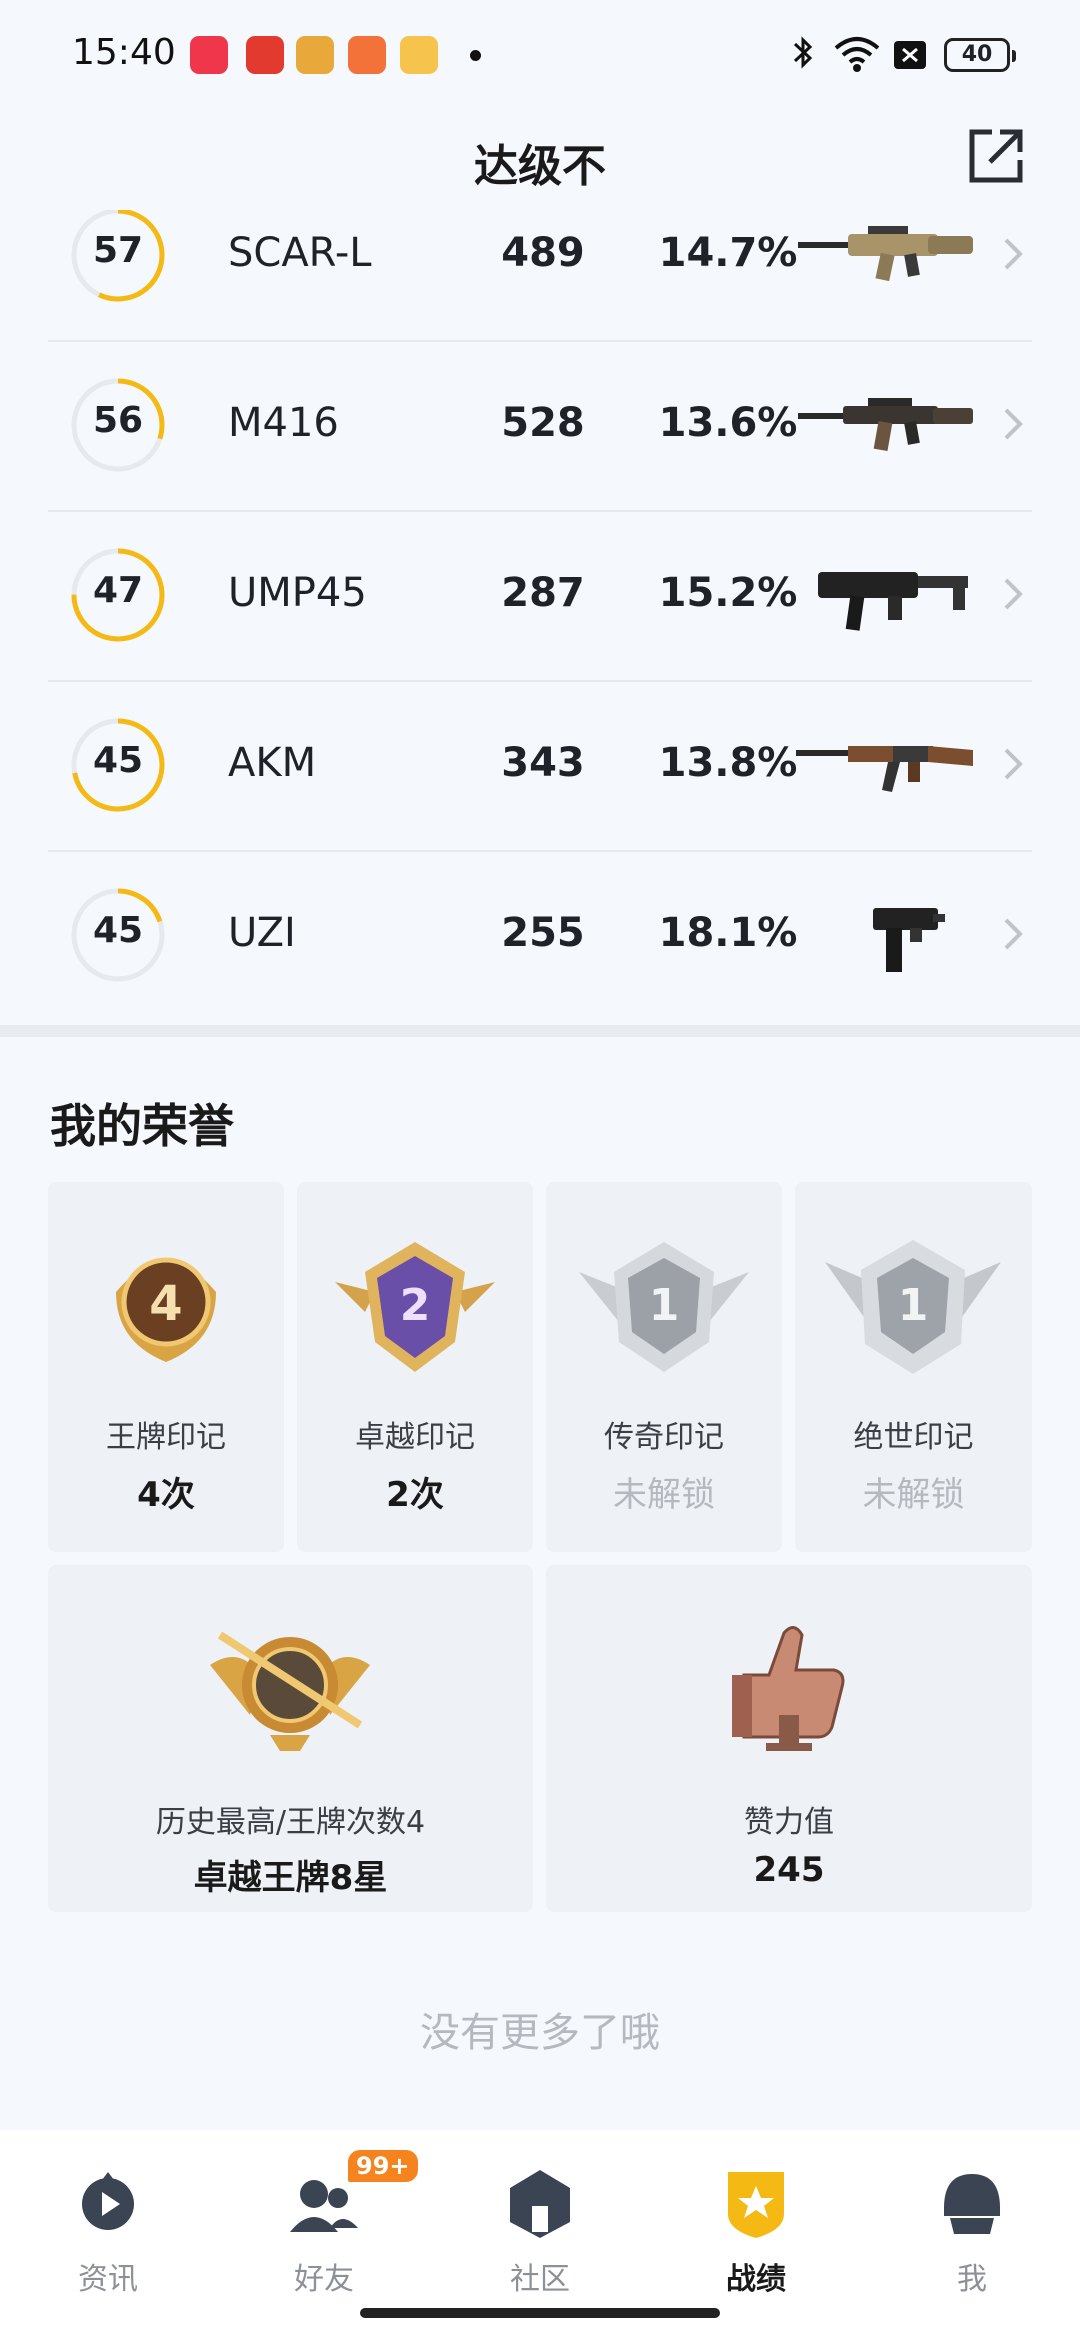 This screenshot has height=2340, width=1080. What do you see at coordinates (118, 250) in the screenshot?
I see `weapon-level: 57` at bounding box center [118, 250].